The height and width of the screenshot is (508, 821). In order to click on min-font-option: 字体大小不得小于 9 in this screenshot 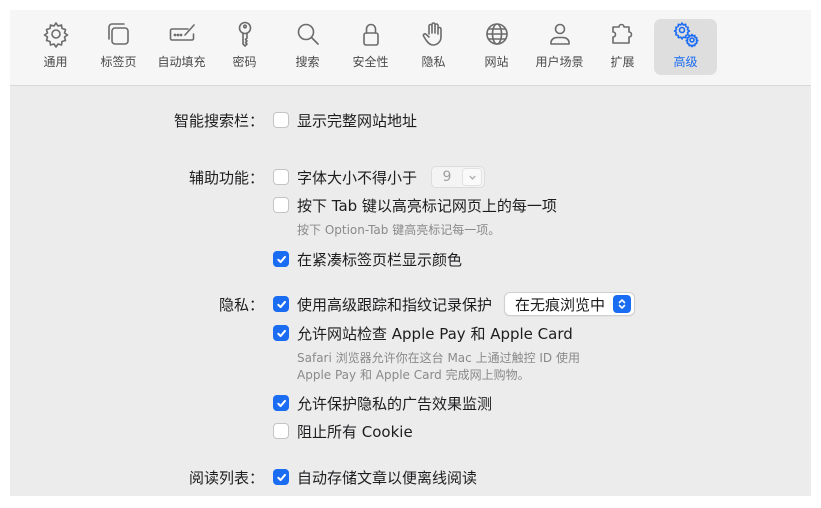, I will do `click(379, 177)`.